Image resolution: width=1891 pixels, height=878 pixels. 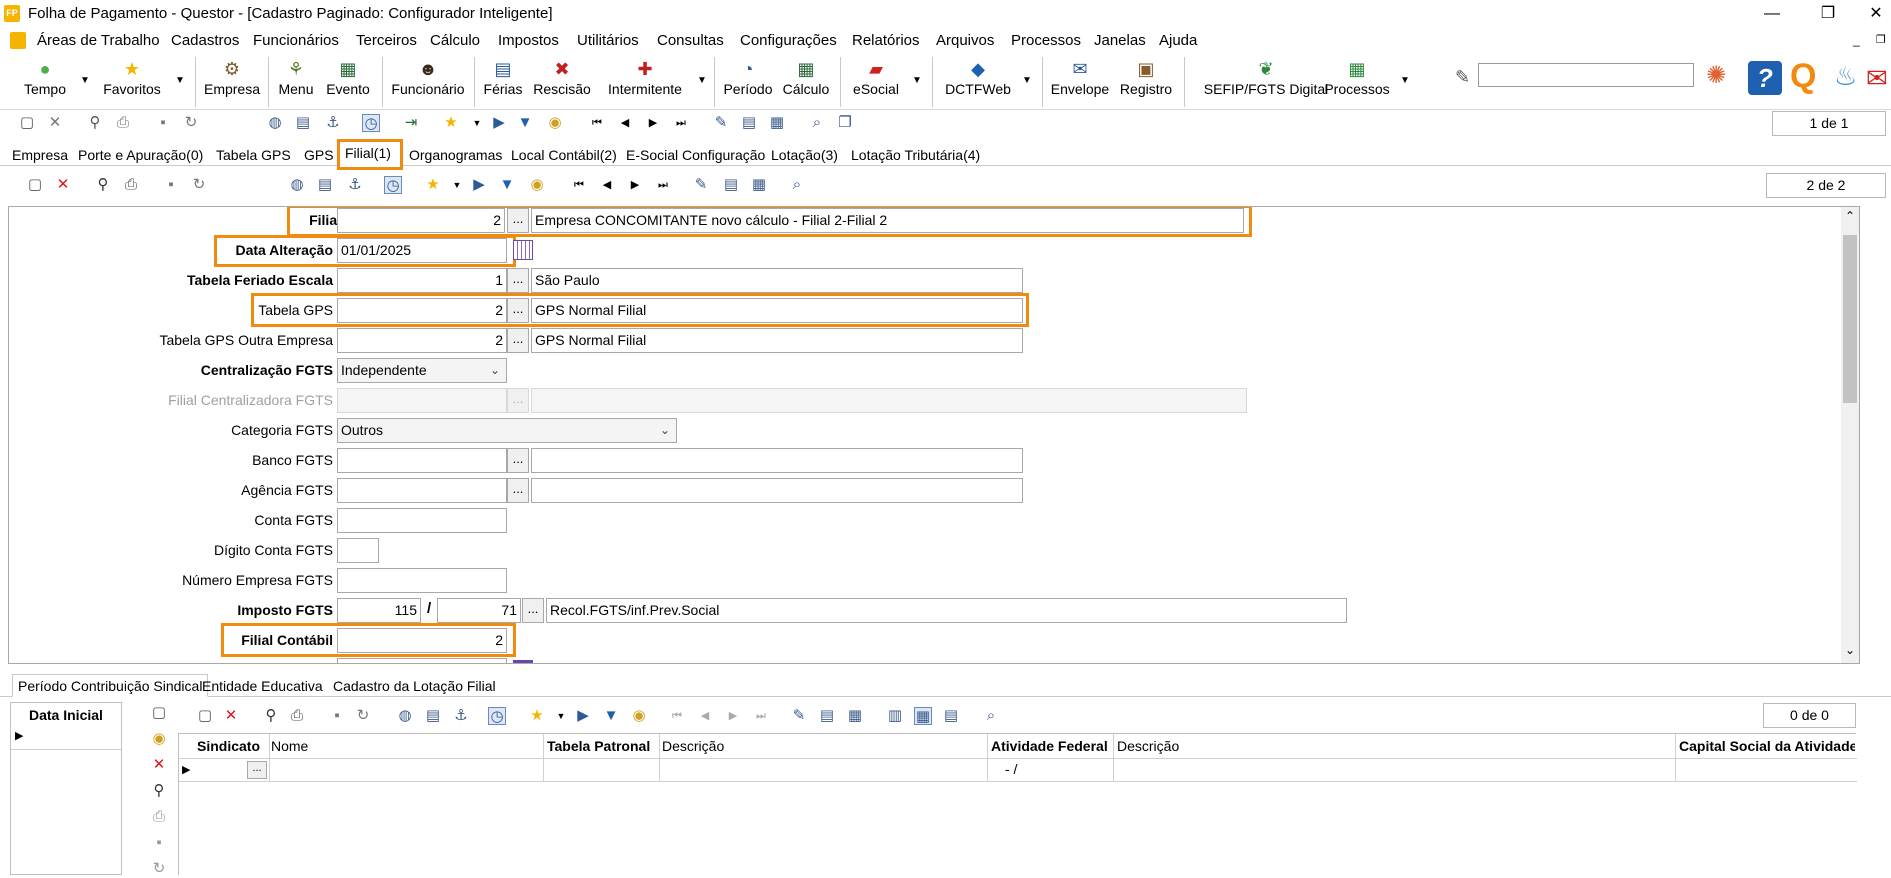 I want to click on tabela-gps-outra-code-field: 2, so click(x=422, y=340).